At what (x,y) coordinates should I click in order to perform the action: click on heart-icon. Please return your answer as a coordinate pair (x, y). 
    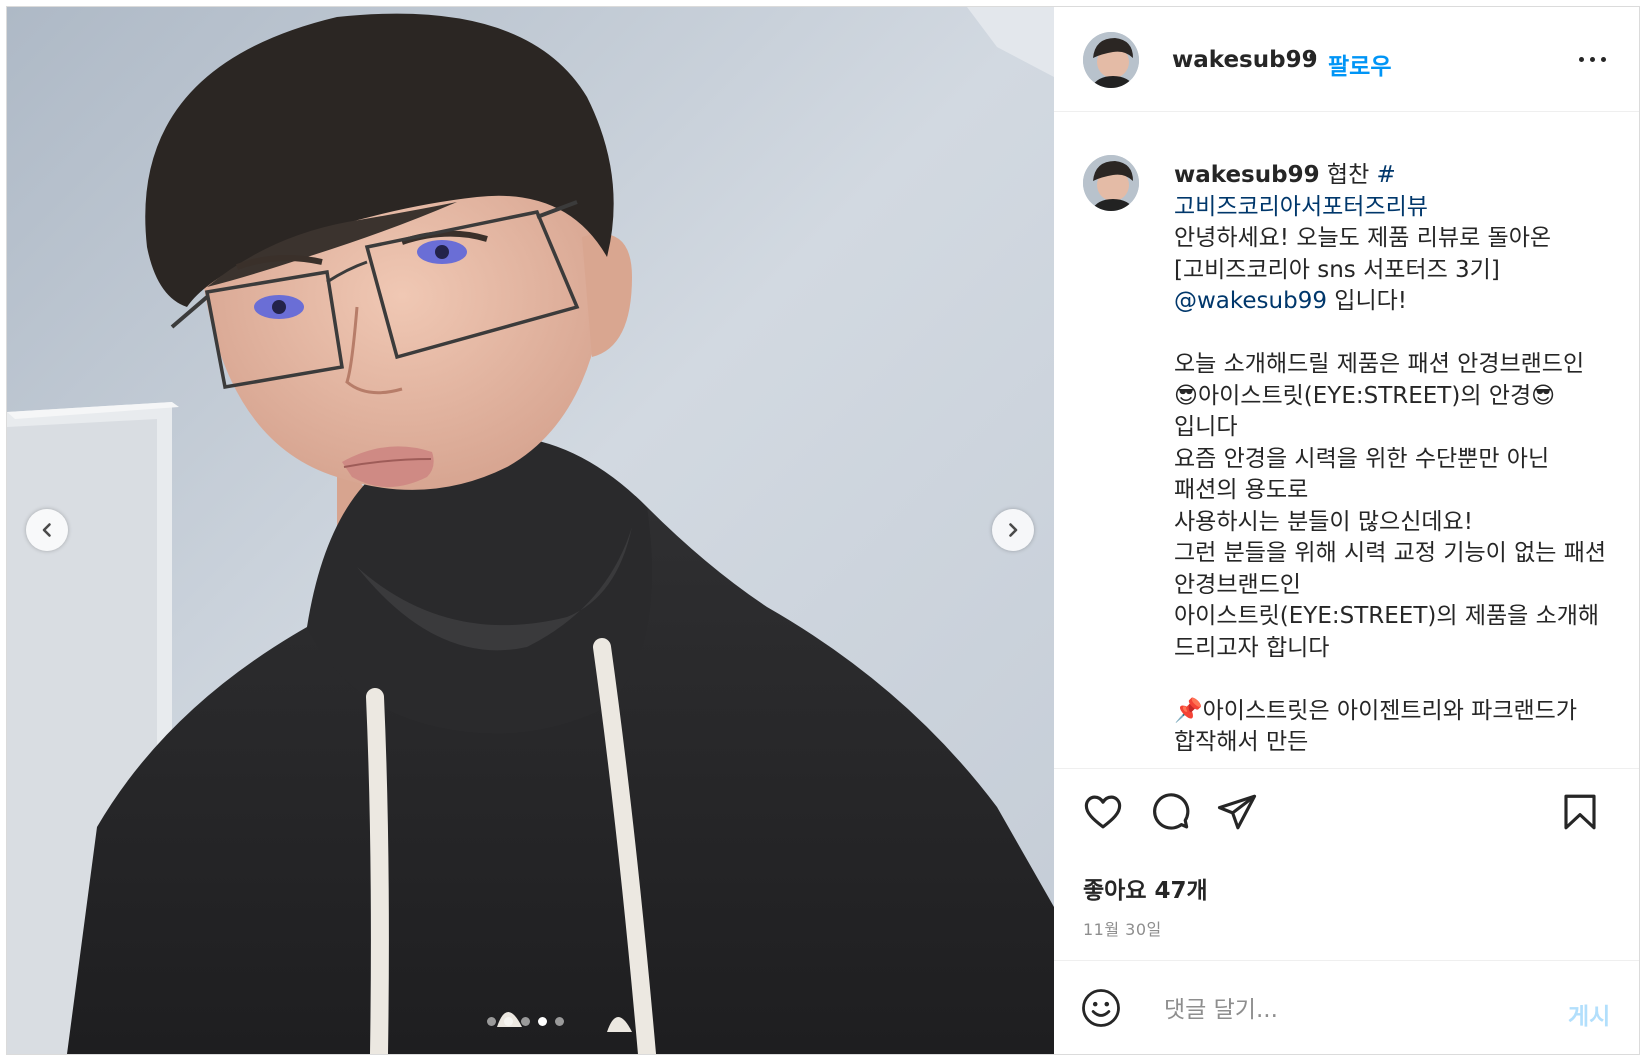
    Looking at the image, I should click on (1103, 812).